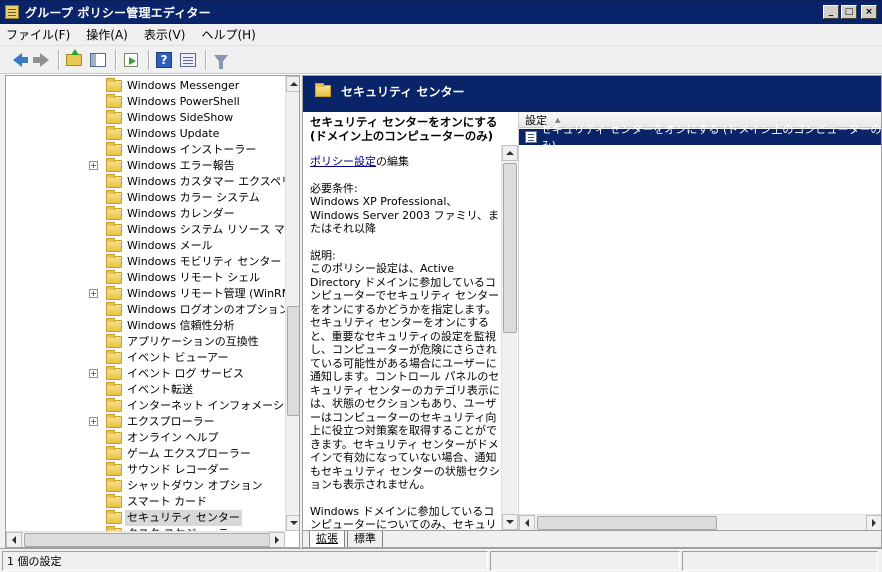  I want to click on tree-item: + Windows リモート管理 (WinRM), so click(150, 294).